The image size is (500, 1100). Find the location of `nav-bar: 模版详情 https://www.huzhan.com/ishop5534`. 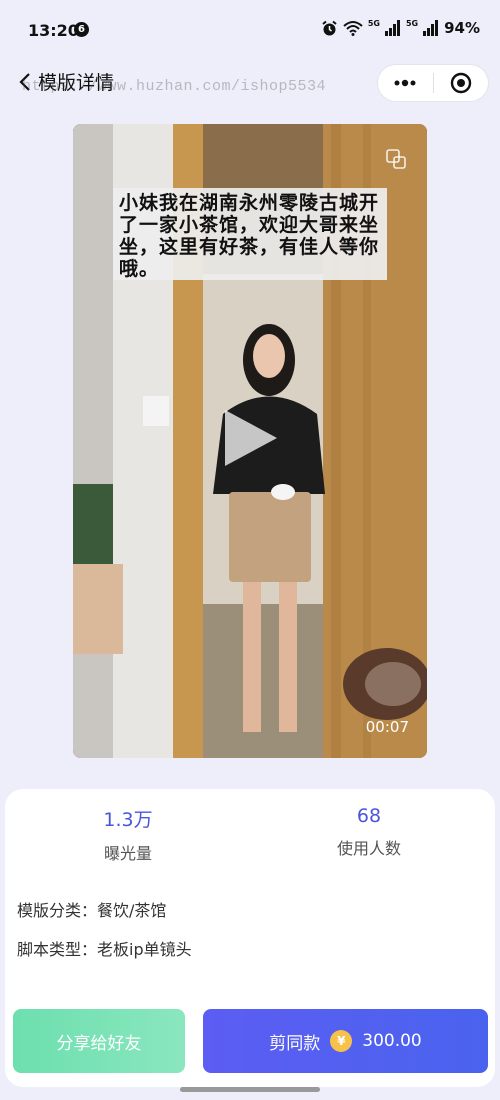

nav-bar: 模版详情 https://www.huzhan.com/ishop5534 is located at coordinates (250, 82).